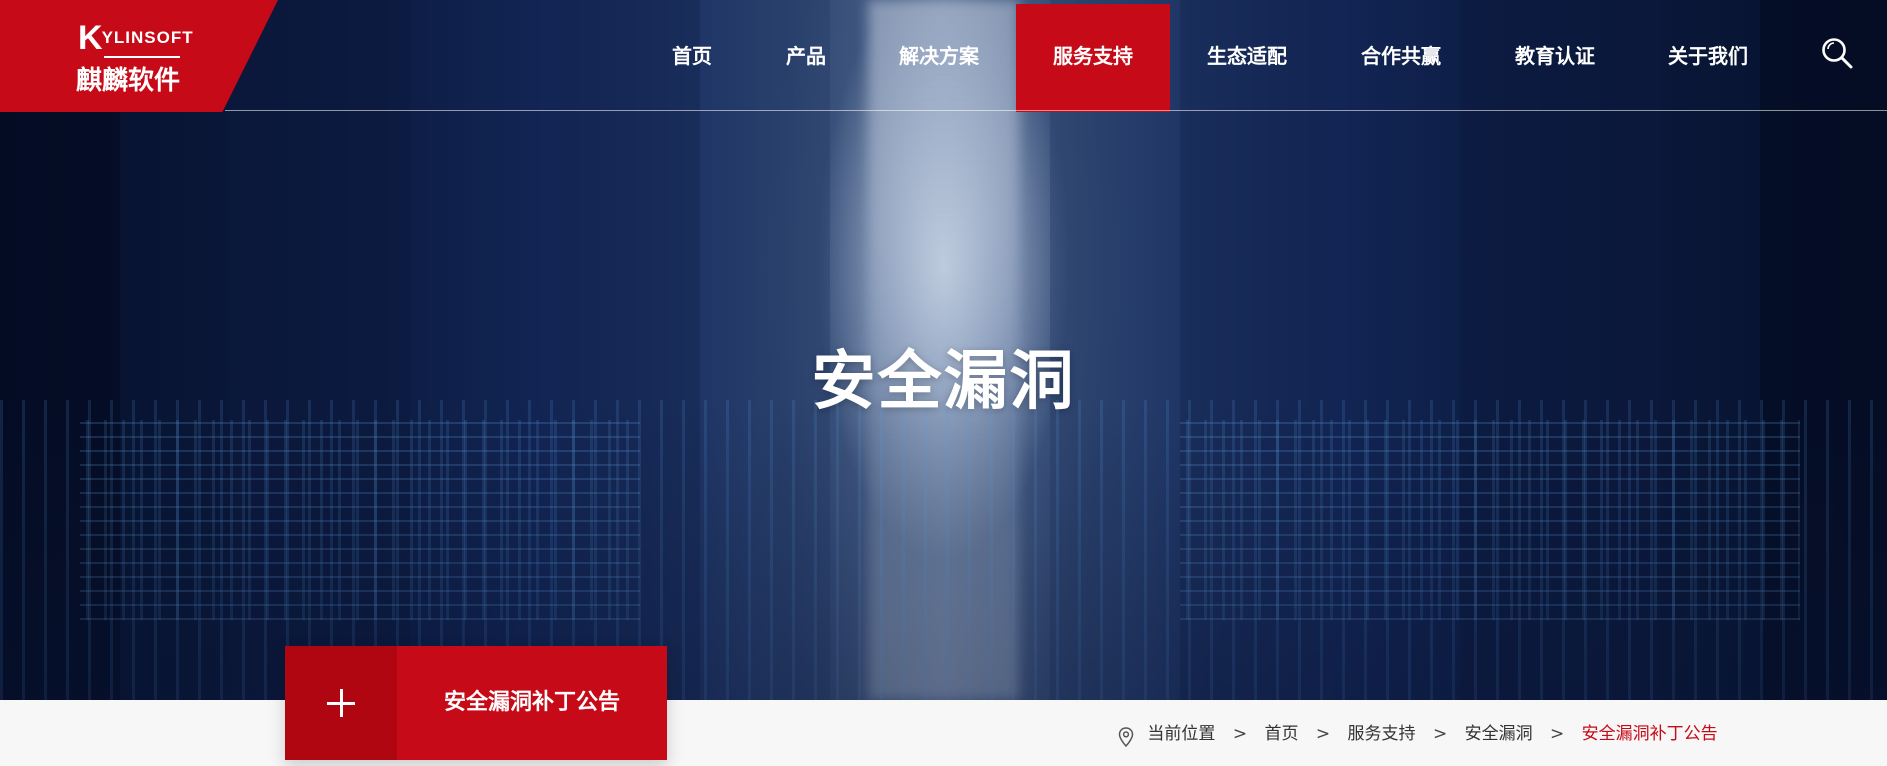 The height and width of the screenshot is (766, 1887). Describe the element at coordinates (1181, 734) in the screenshot. I see `breadcrumb-prefix: 当前位置` at that location.